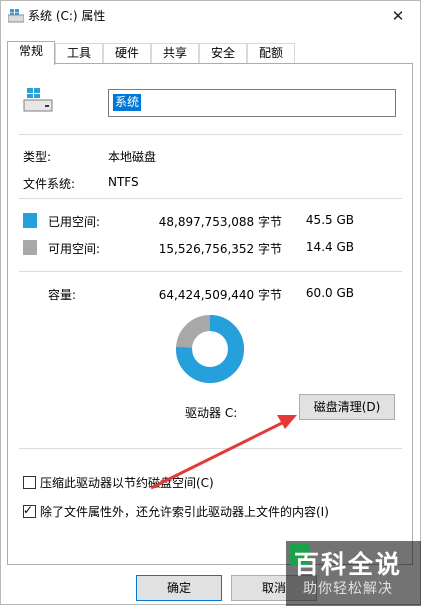 This screenshot has width=421, height=606. I want to click on watermark: 百科全说 助你轻松解决, so click(353, 573).